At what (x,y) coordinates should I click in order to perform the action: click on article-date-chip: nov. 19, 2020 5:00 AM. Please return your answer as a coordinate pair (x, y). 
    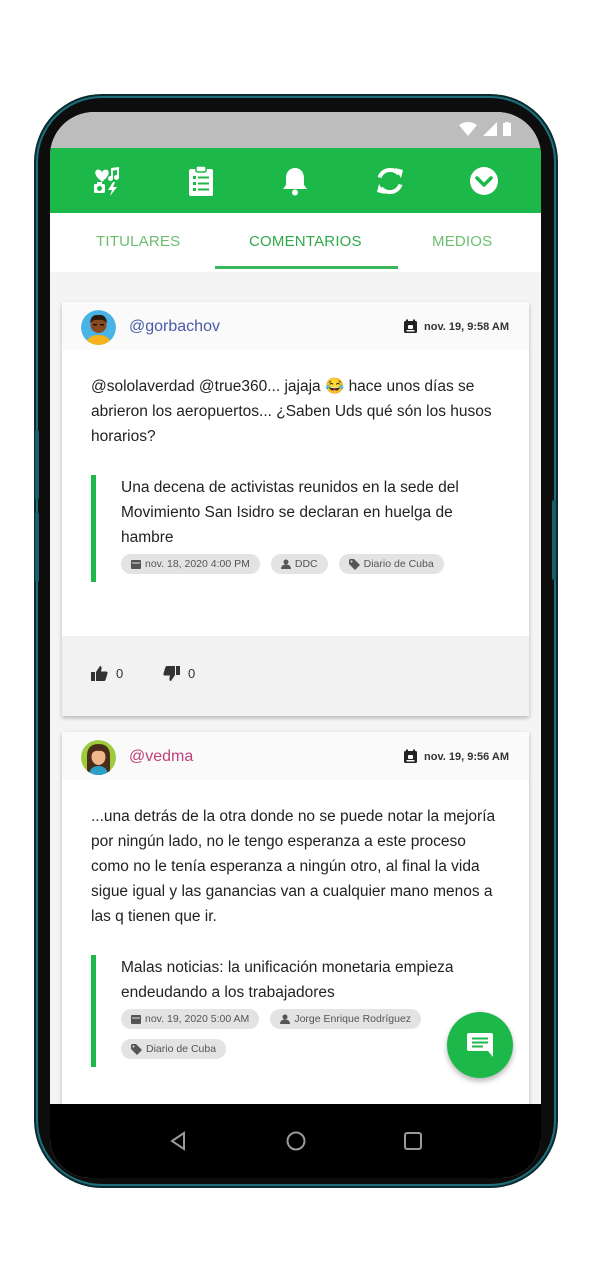
    Looking at the image, I should click on (190, 1019).